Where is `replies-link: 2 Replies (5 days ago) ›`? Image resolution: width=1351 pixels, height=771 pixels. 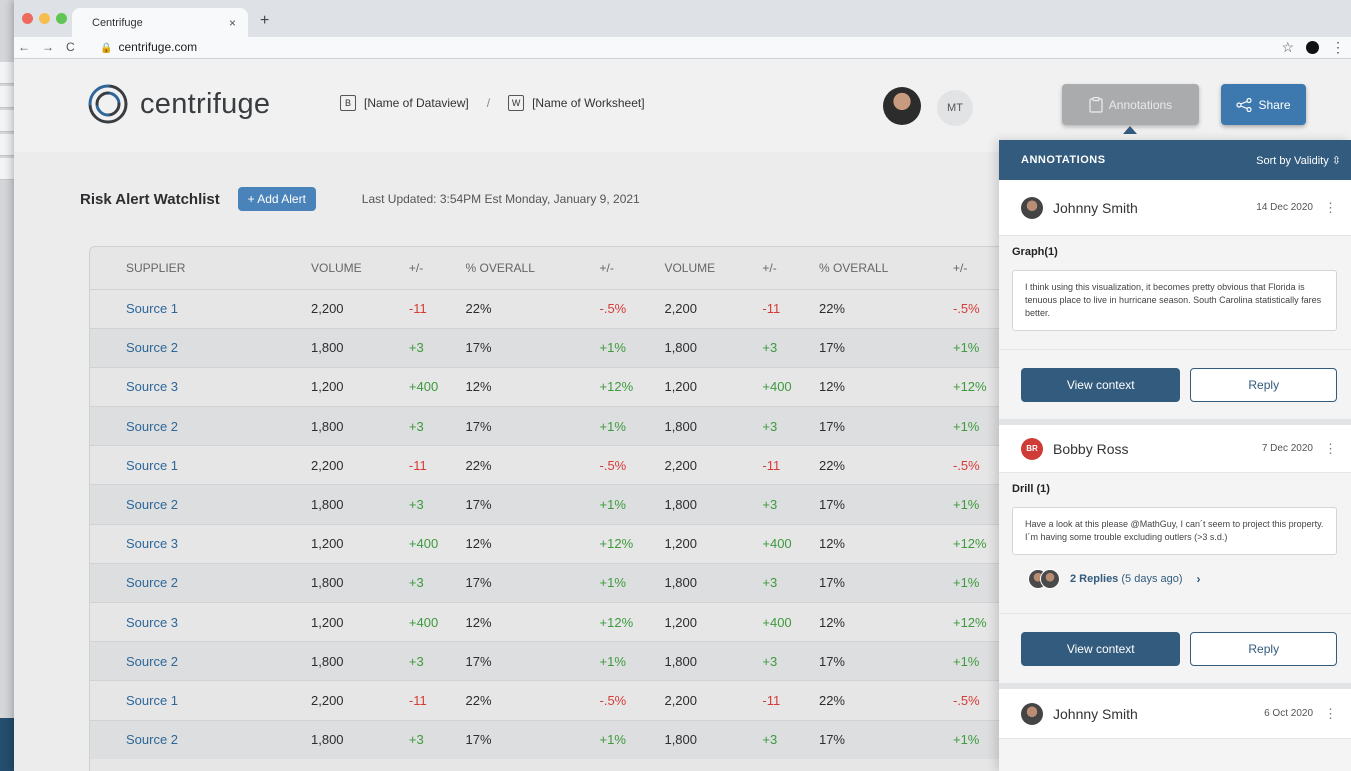 replies-link: 2 Replies (5 days ago) › is located at coordinates (1174, 579).